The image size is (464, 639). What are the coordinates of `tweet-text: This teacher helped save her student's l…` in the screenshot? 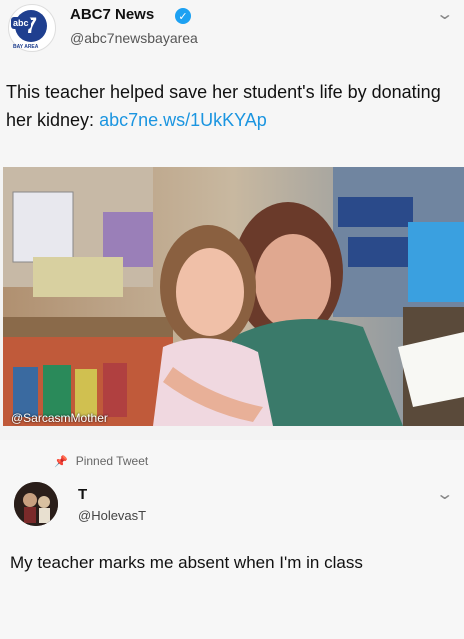 It's located at (232, 106).